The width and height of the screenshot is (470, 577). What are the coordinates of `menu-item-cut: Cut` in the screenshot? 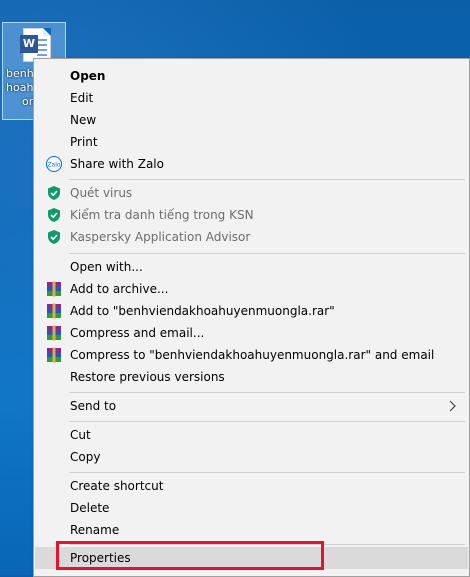 It's located at (251, 435).